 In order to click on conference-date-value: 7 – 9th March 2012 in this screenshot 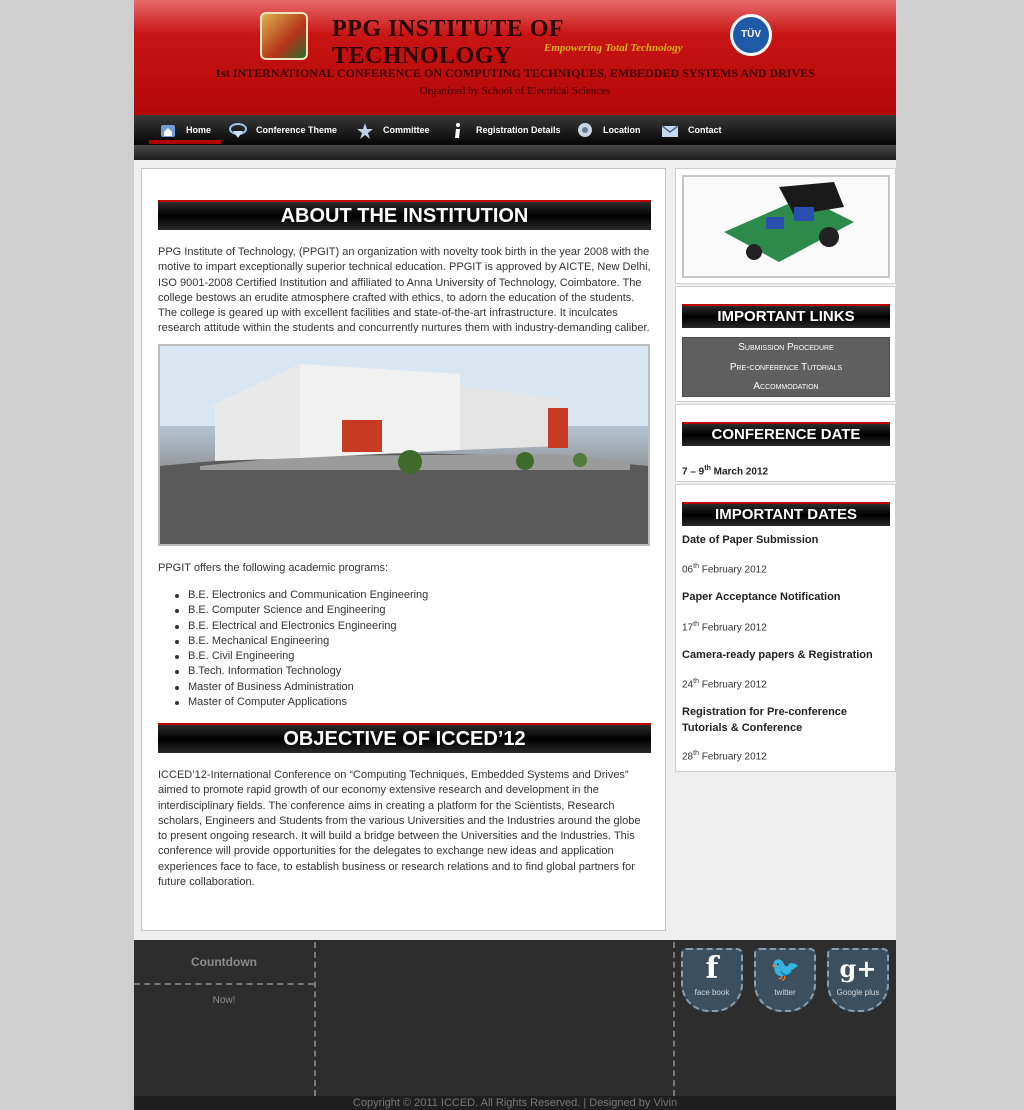, I will do `click(784, 470)`.